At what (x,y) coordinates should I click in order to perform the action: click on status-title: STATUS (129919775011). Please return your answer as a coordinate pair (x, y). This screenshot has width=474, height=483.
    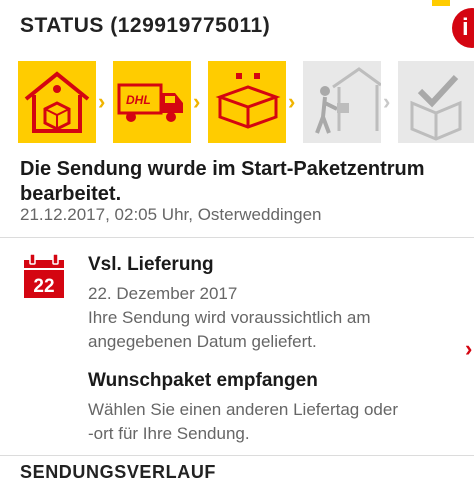
    Looking at the image, I should click on (145, 25).